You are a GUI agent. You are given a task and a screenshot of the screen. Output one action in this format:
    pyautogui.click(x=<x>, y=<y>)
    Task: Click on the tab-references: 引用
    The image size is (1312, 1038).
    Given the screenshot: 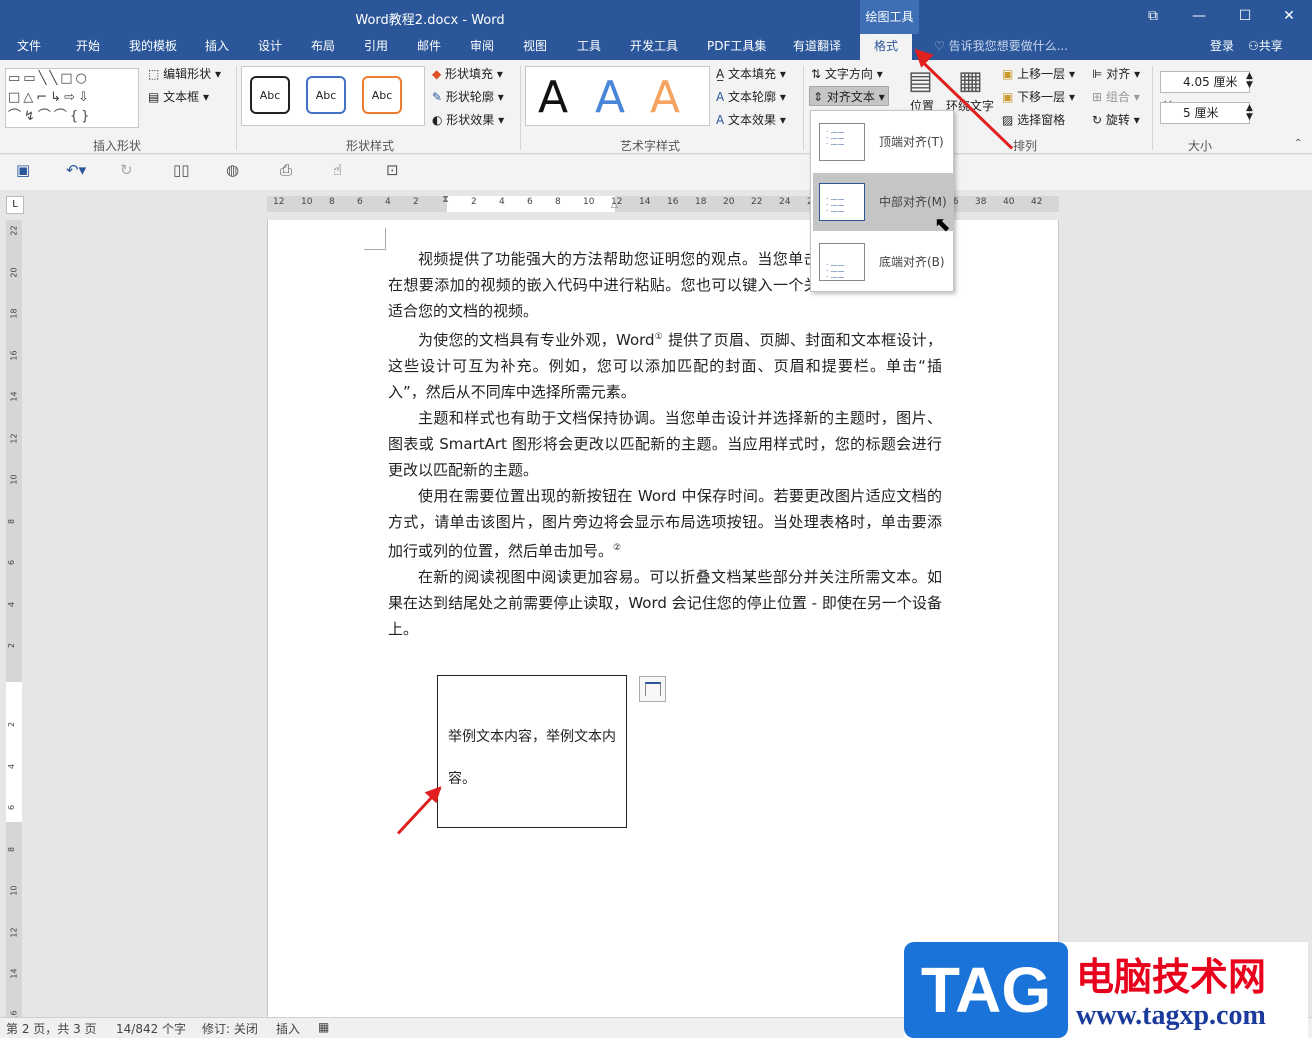 What is the action you would take?
    pyautogui.click(x=376, y=47)
    